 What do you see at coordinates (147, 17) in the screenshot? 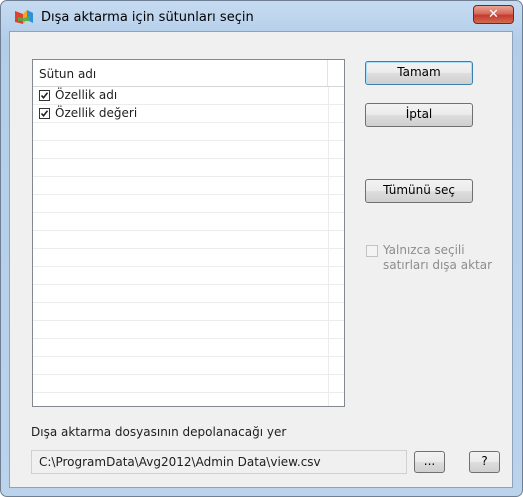
I see `window-title: Dışa aktarma için sütunları seçin` at bounding box center [147, 17].